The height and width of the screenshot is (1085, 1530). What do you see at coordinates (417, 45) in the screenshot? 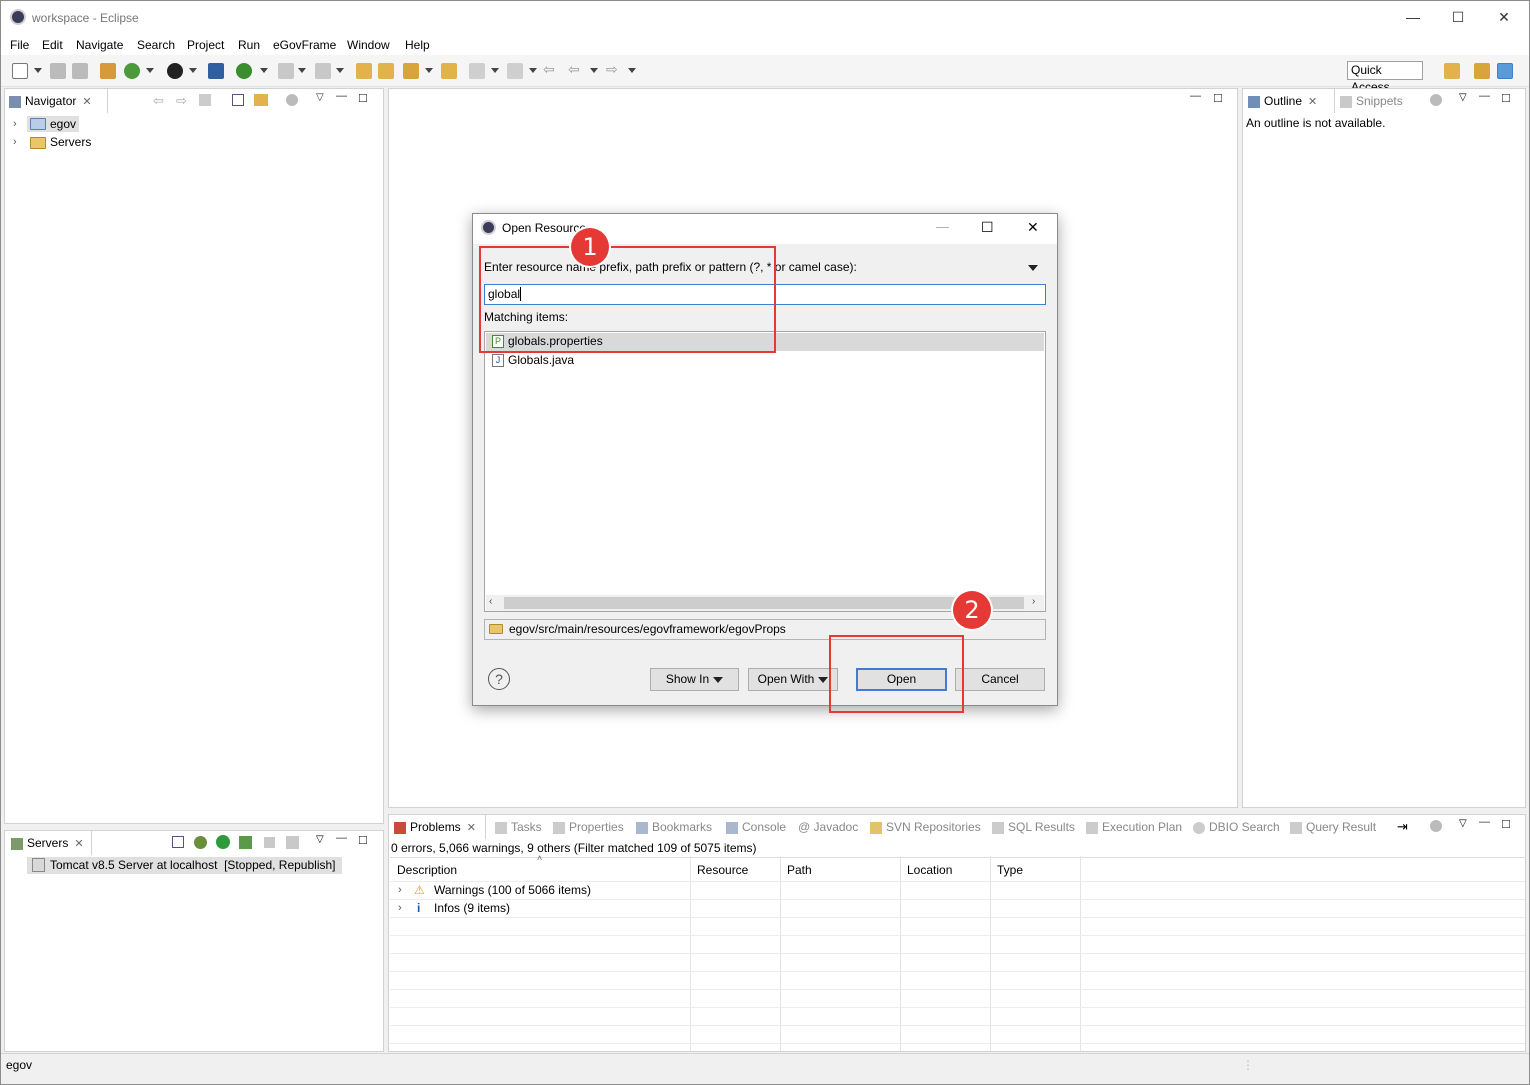
I see `menu-help: Help` at bounding box center [417, 45].